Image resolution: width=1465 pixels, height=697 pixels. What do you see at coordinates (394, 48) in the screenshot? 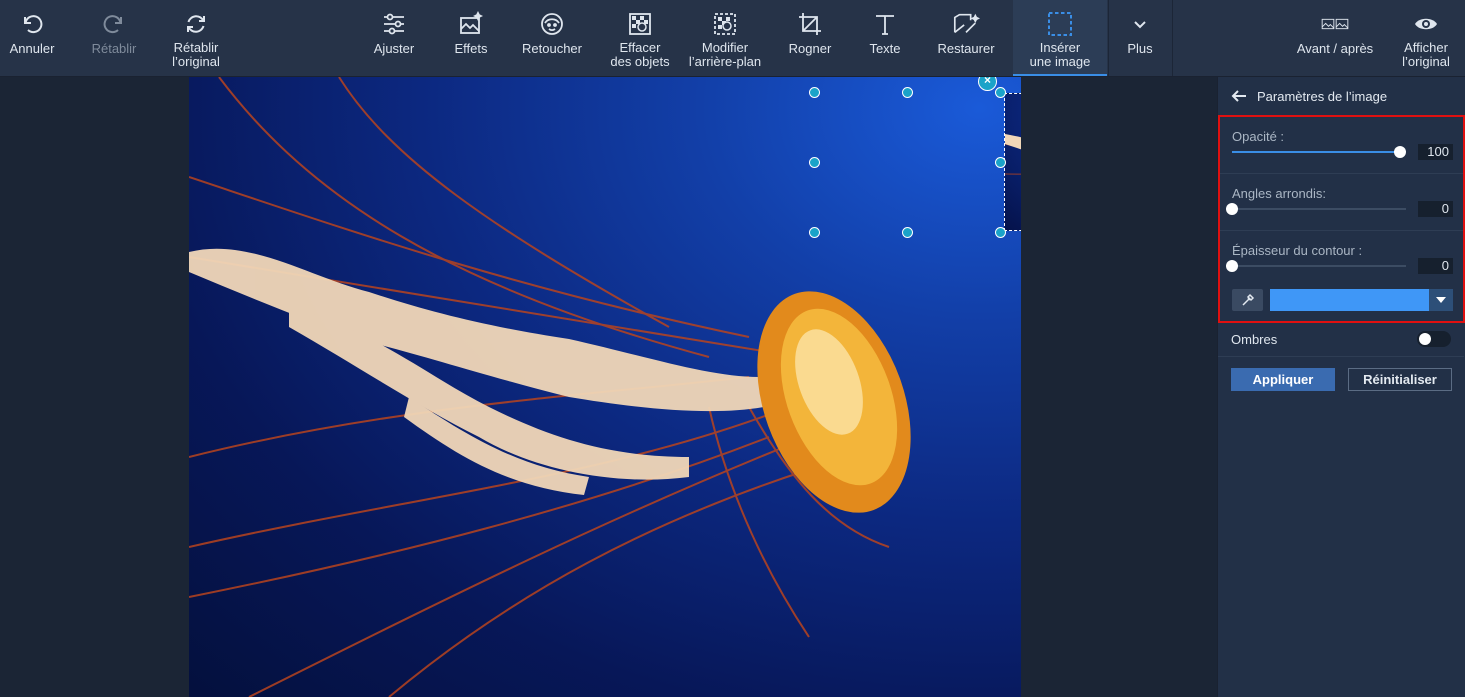
I see `adjust-label: Ajuster` at bounding box center [394, 48].